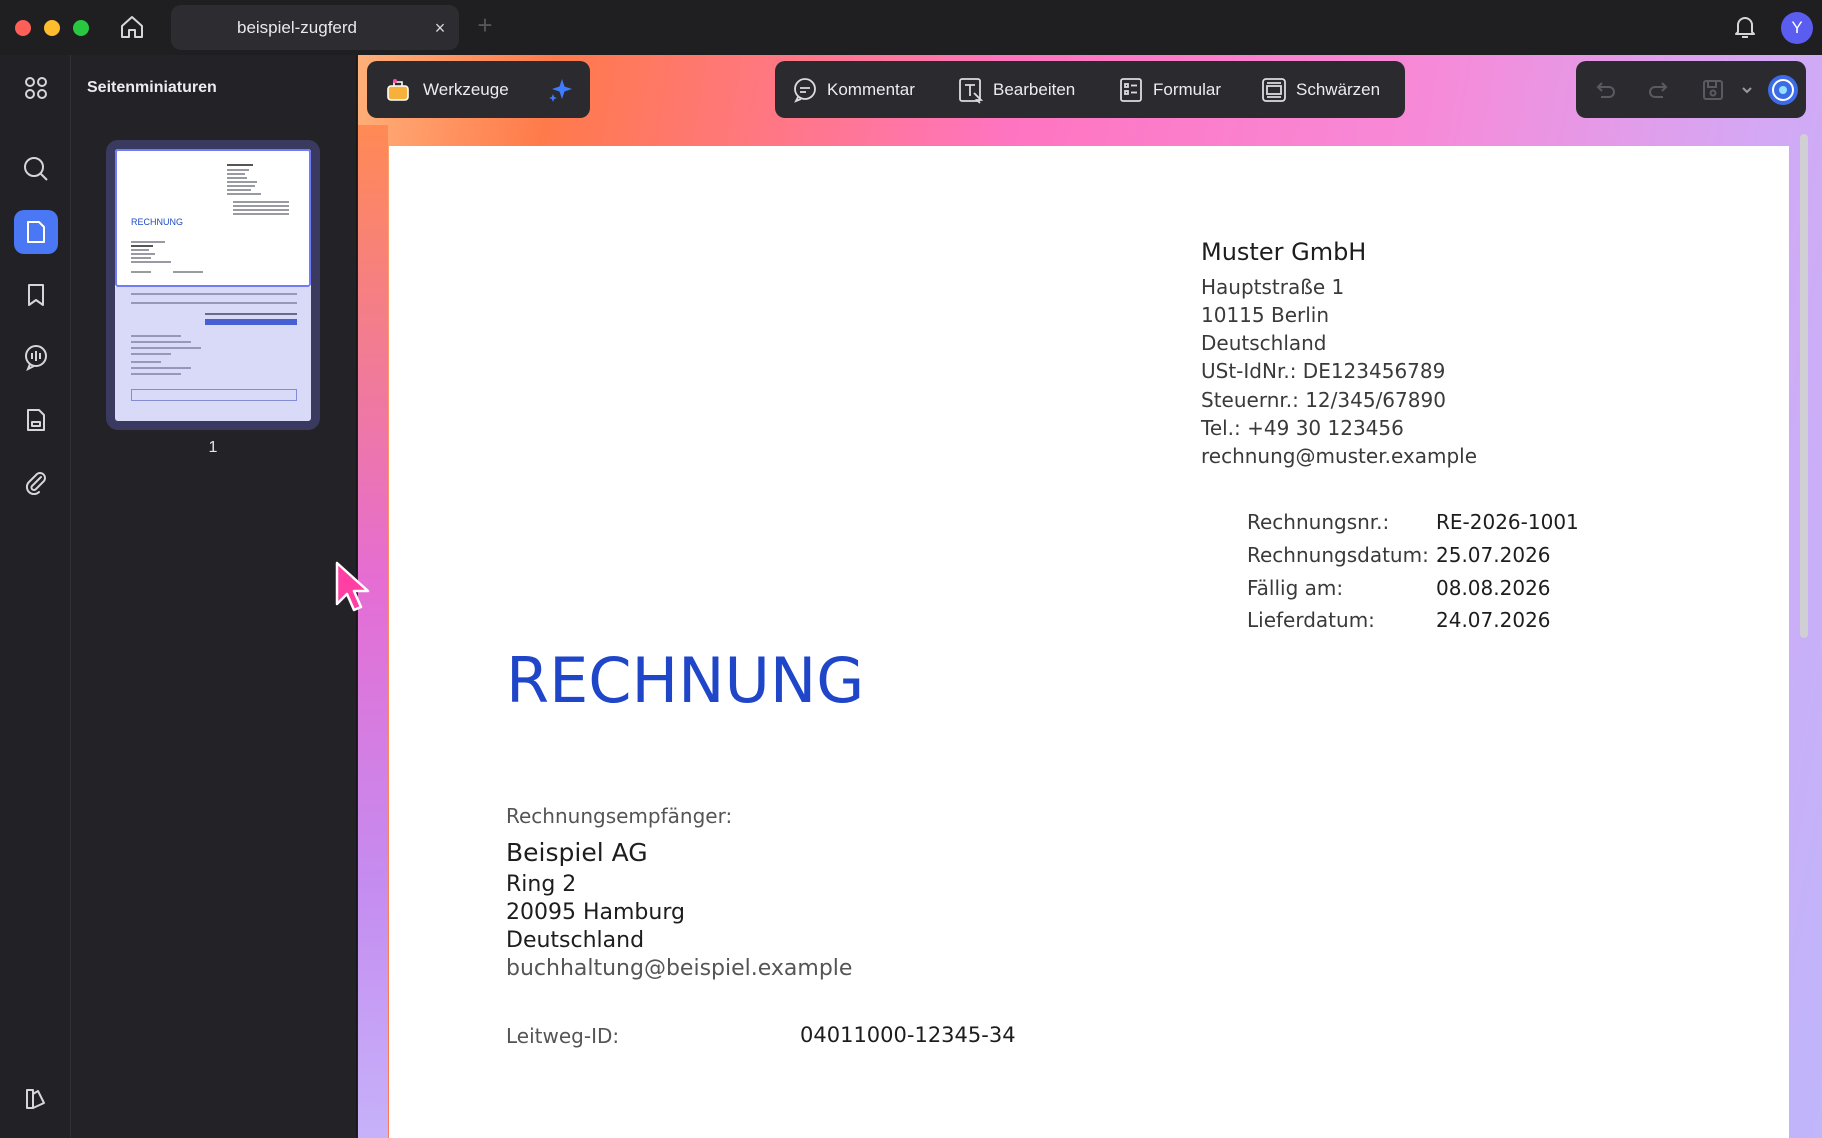 The width and height of the screenshot is (1822, 1138). Describe the element at coordinates (36, 169) in the screenshot. I see `search-icon` at that location.